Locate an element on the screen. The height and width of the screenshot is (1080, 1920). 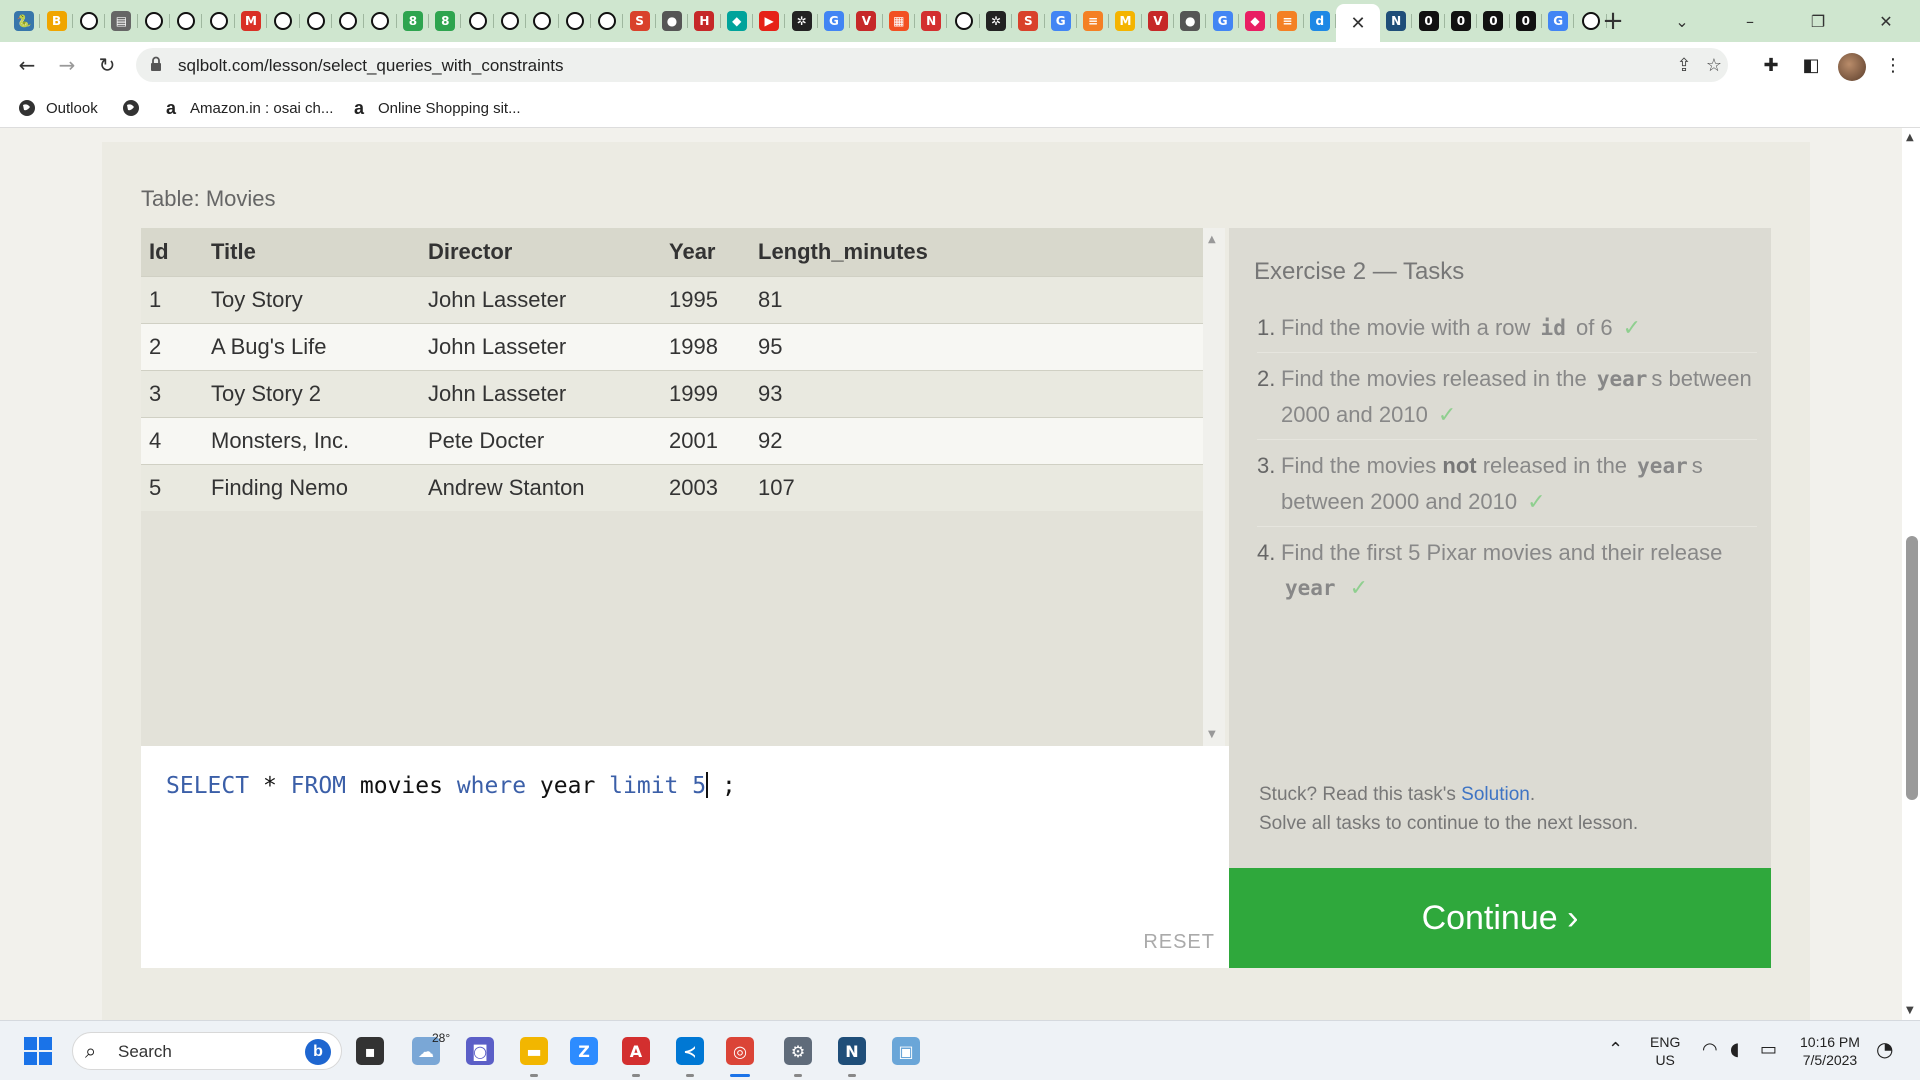
browser-tab: d is located at coordinates (1320, 21).